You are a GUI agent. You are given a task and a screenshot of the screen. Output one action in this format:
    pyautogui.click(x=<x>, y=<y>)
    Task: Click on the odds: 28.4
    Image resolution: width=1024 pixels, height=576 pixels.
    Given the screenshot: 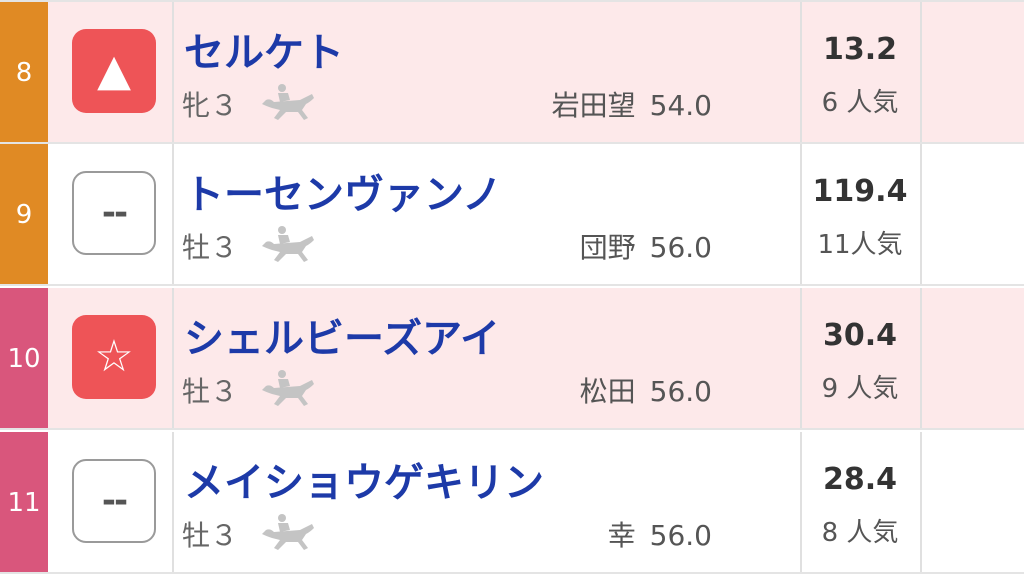 What is the action you would take?
    pyautogui.click(x=860, y=479)
    